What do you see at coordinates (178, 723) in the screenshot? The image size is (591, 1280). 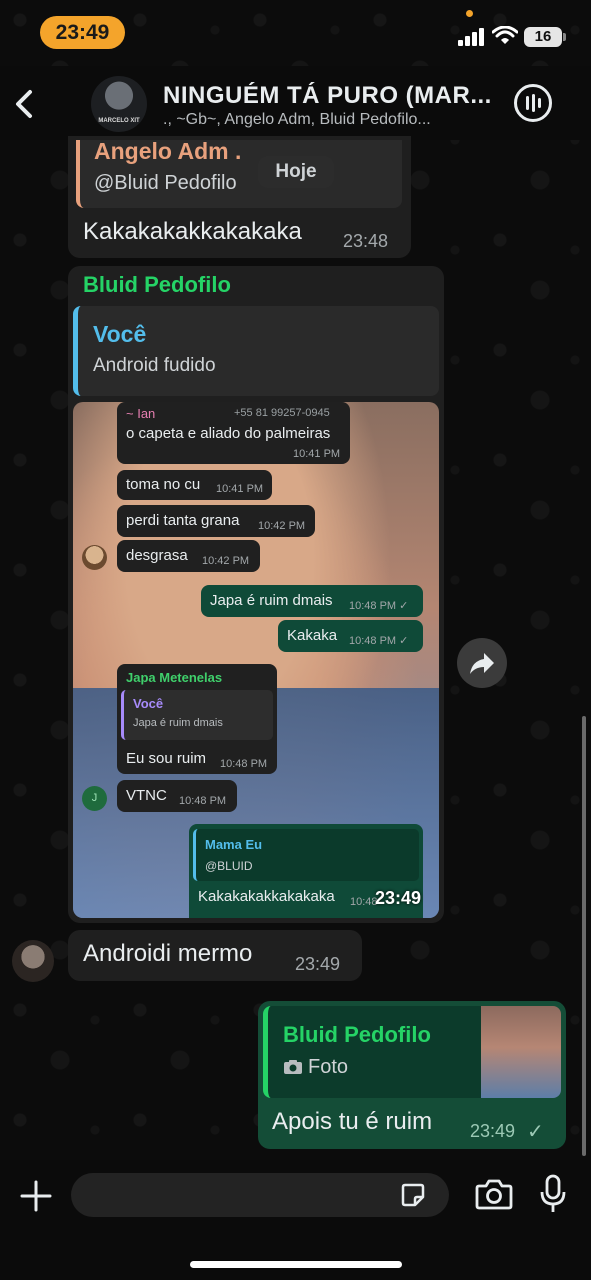 I see `screenshot-quote-text: Japa é ruim dmais` at bounding box center [178, 723].